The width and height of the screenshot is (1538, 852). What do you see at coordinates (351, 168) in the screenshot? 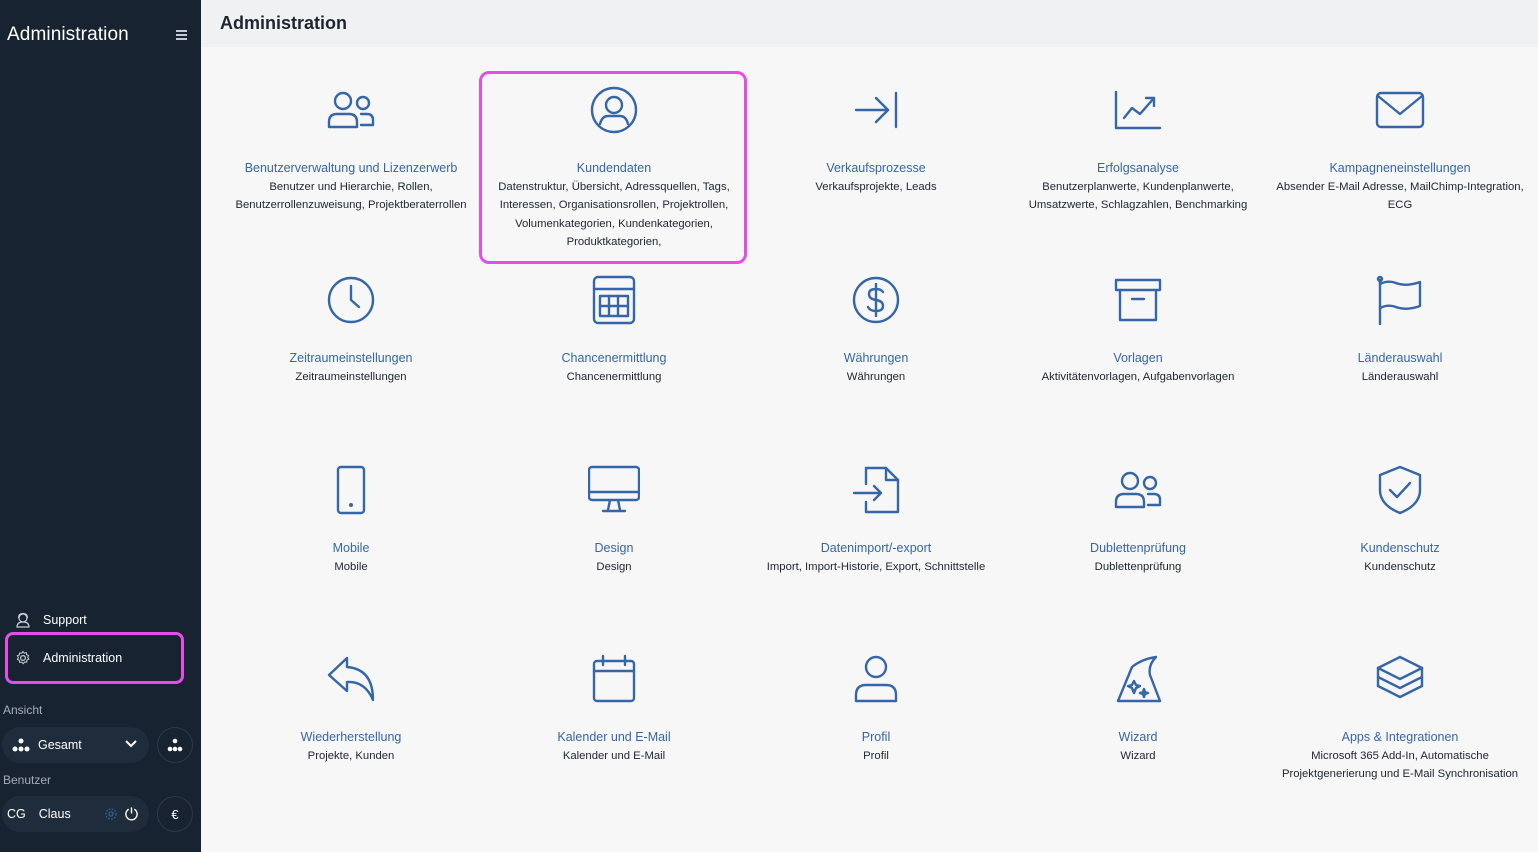
I see `tile-title: Benutzerverwaltung und Lizenzerwerb` at bounding box center [351, 168].